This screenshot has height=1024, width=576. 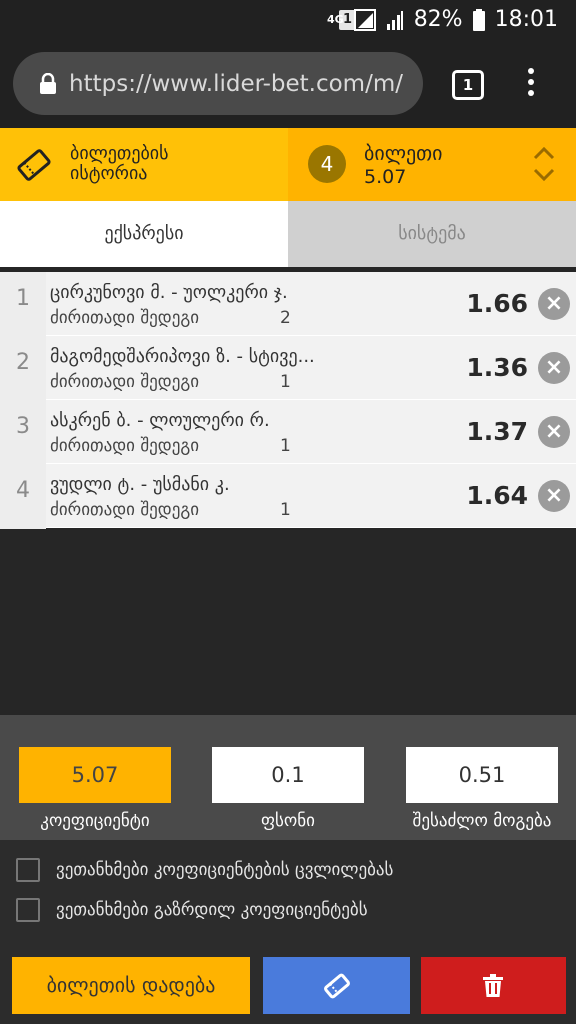 What do you see at coordinates (478, 19) in the screenshot?
I see `battery-icon` at bounding box center [478, 19].